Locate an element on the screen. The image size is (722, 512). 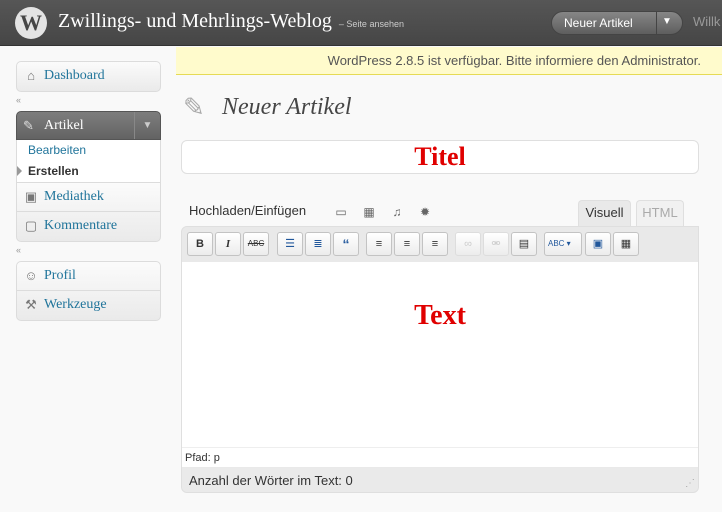
spellcheck-button: ABC ▾ is located at coordinates (563, 244).